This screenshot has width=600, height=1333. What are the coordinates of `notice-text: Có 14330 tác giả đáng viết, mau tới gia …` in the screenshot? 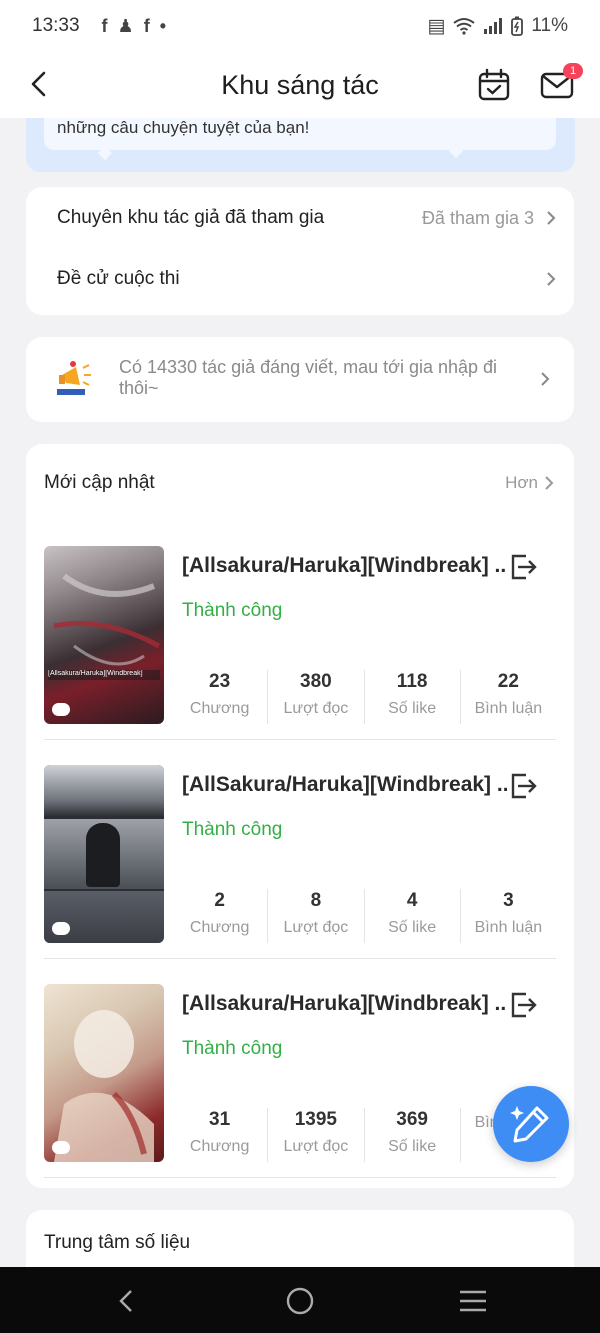 It's located at (308, 377).